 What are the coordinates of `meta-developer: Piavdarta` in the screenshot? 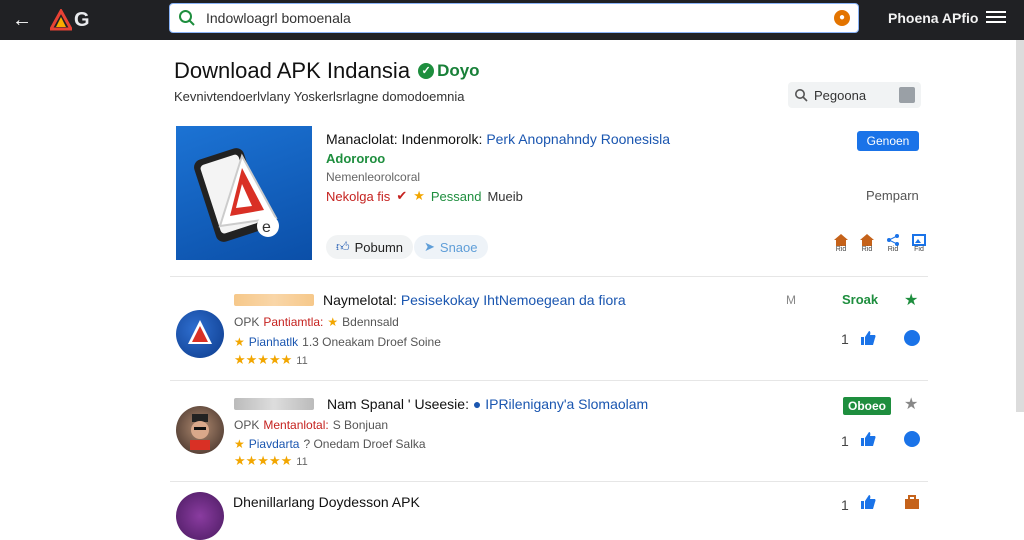 It's located at (274, 444).